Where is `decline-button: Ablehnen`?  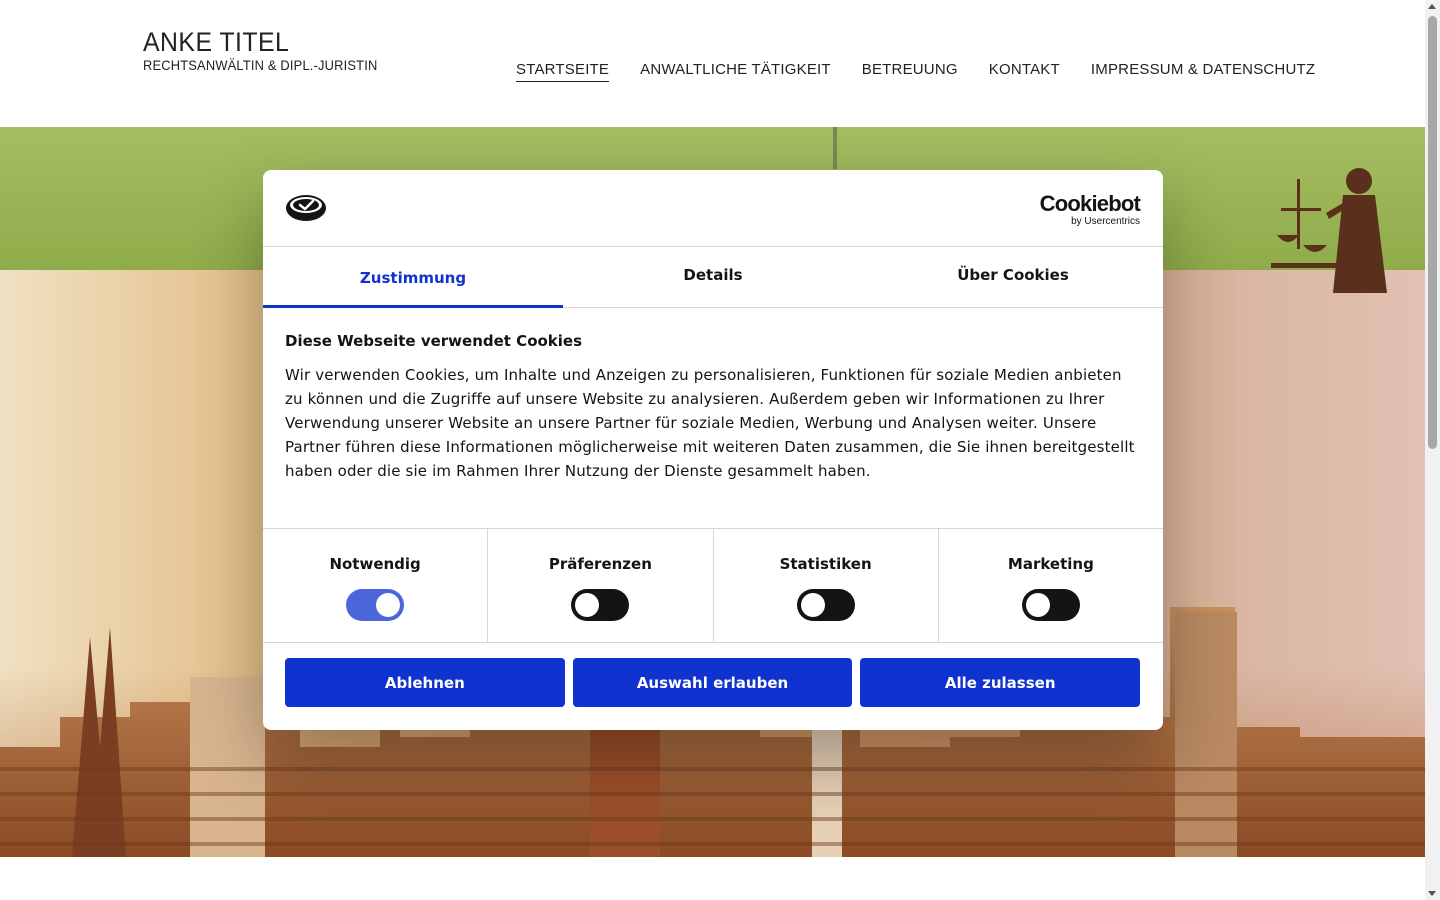
decline-button: Ablehnen is located at coordinates (425, 682).